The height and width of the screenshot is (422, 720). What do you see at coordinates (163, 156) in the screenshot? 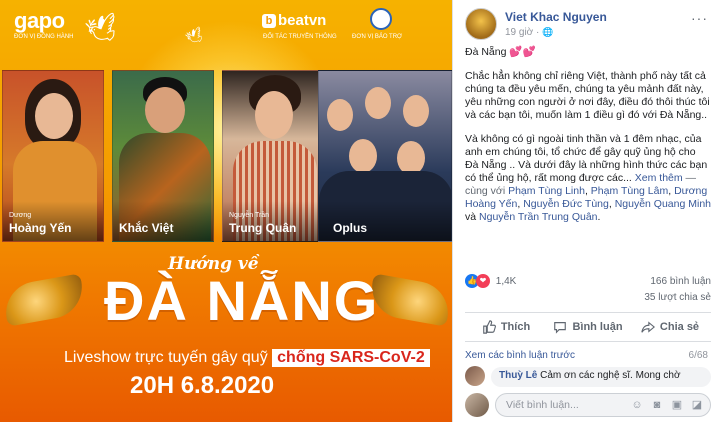
I see `artist-card: Khắc Việt` at bounding box center [163, 156].